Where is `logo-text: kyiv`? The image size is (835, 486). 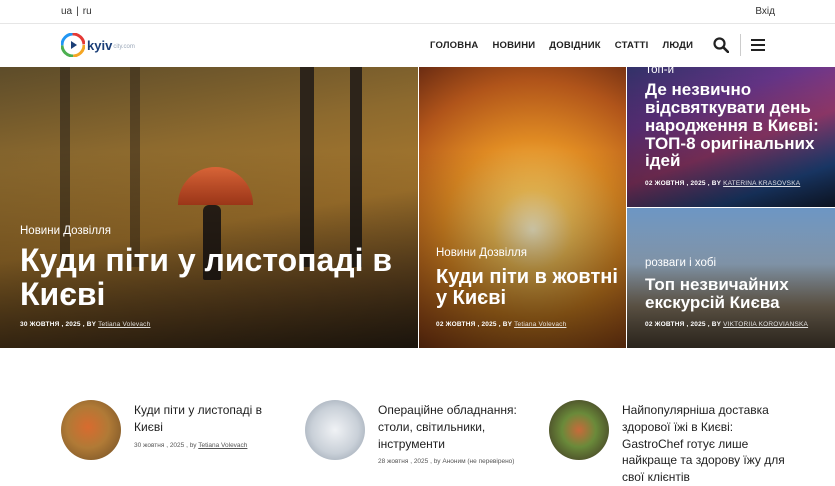 logo-text: kyiv is located at coordinates (100, 45).